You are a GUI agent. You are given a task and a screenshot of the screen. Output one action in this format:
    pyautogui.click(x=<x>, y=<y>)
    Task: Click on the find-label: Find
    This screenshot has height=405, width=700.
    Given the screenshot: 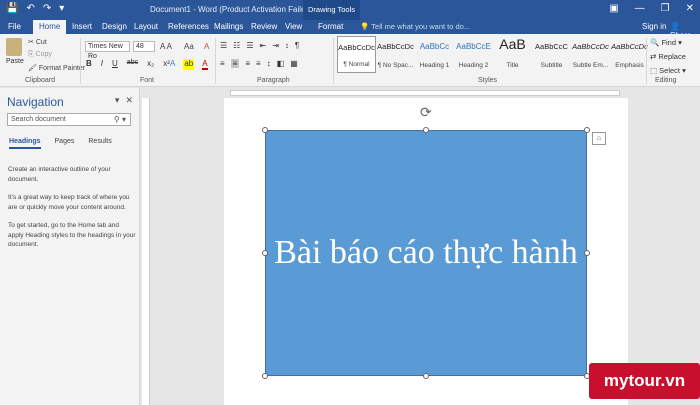 What is the action you would take?
    pyautogui.click(x=669, y=42)
    